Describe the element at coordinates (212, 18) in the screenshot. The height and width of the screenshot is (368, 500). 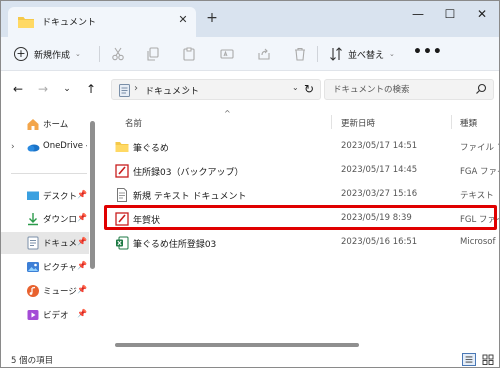
I see `new-tab-button: +` at that location.